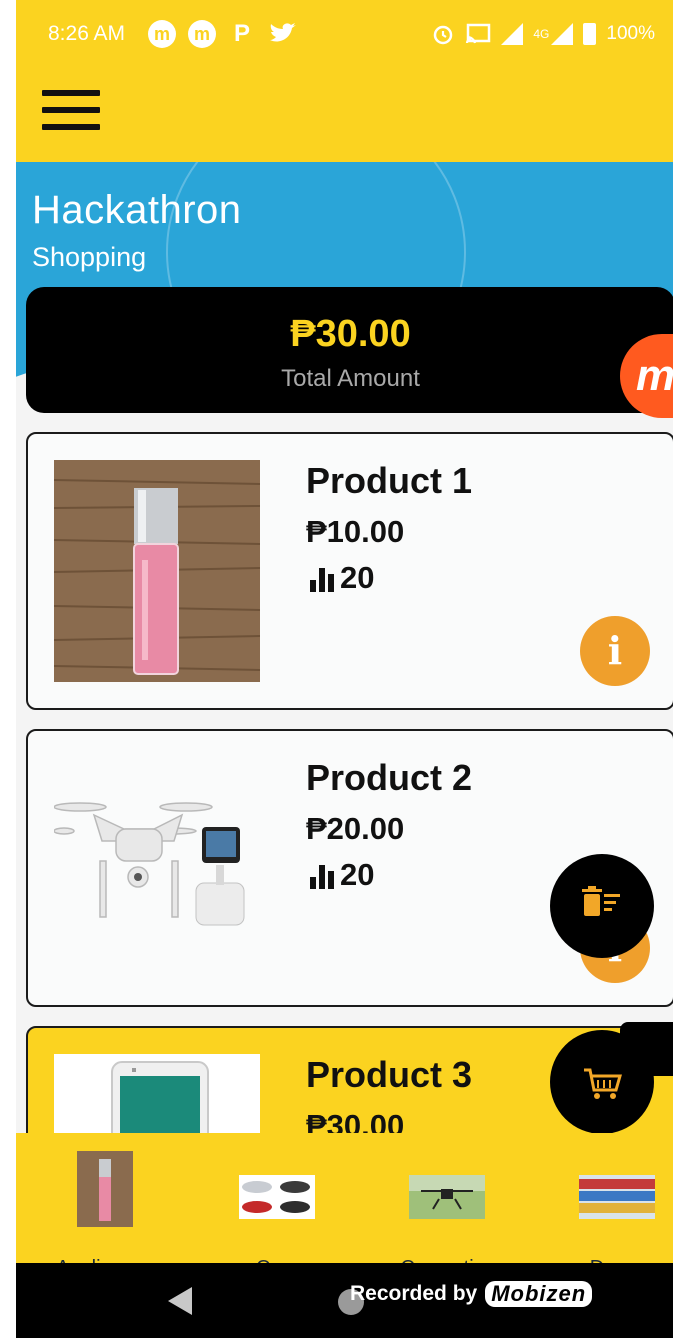  Describe the element at coordinates (89, 257) in the screenshot. I see `page-subtitle: Shopping` at that location.